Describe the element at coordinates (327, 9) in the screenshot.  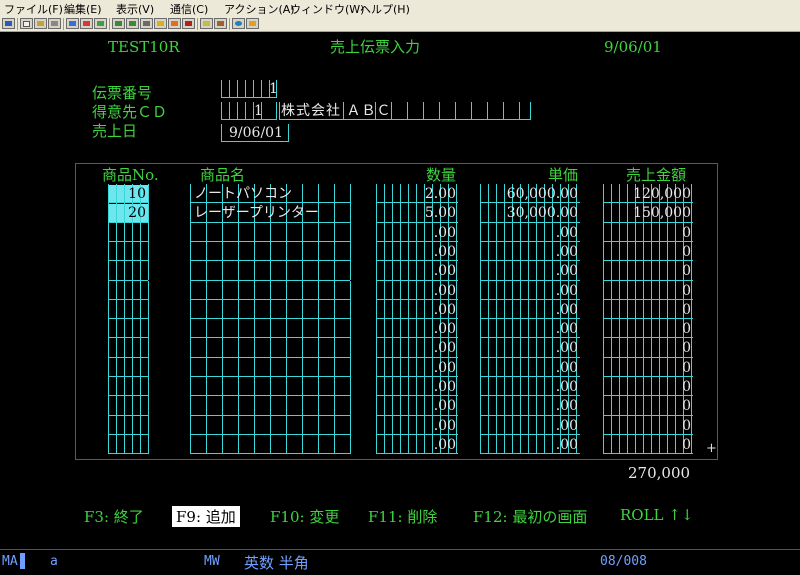
I see `menu-window: ウィンドウ(W)` at that location.